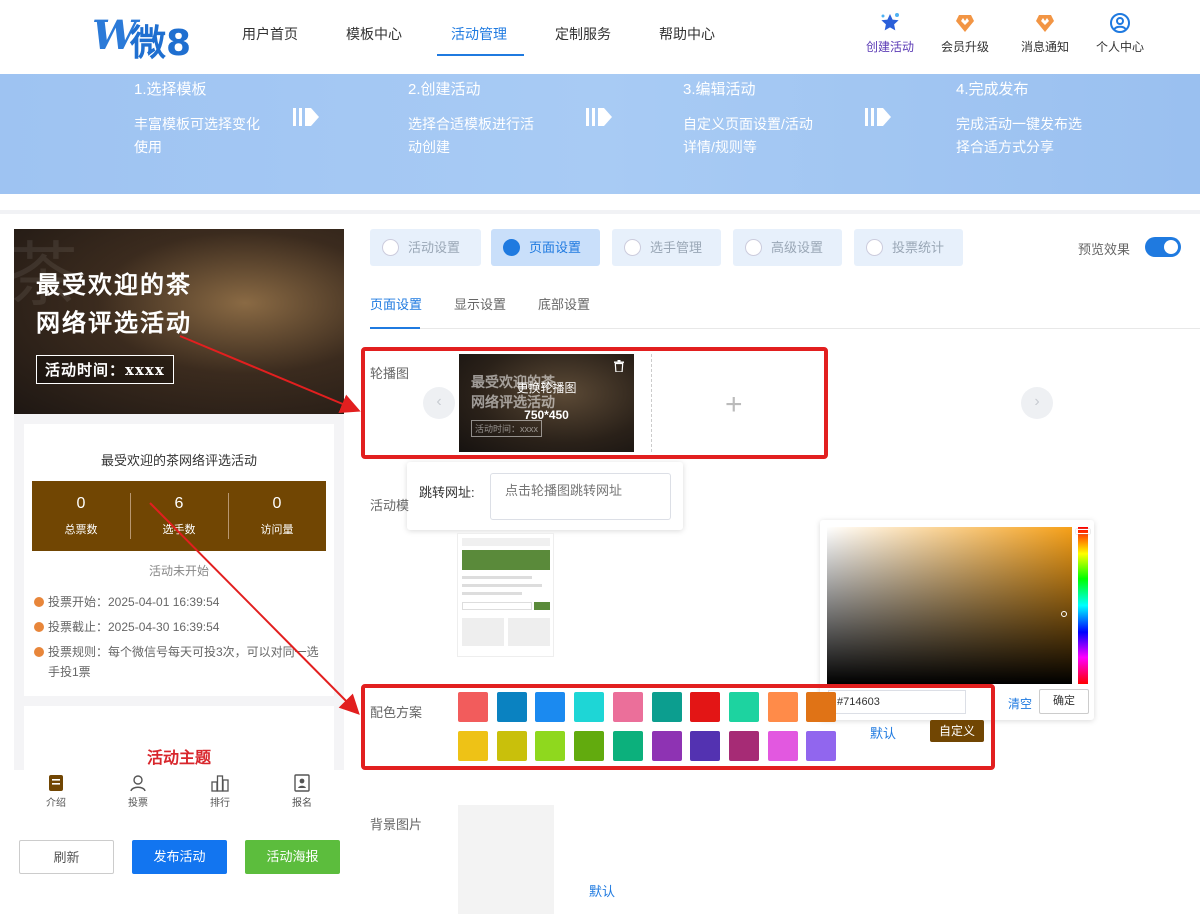  Describe the element at coordinates (506, 859) in the screenshot. I see `background-image-placeholder` at that location.